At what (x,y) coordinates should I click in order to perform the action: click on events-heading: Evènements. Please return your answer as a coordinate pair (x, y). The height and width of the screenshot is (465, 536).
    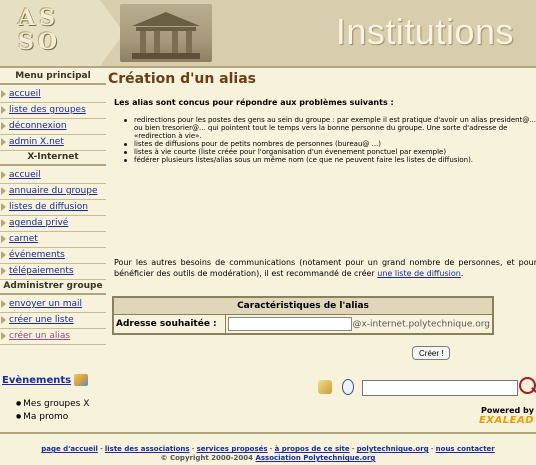
    Looking at the image, I should click on (45, 380).